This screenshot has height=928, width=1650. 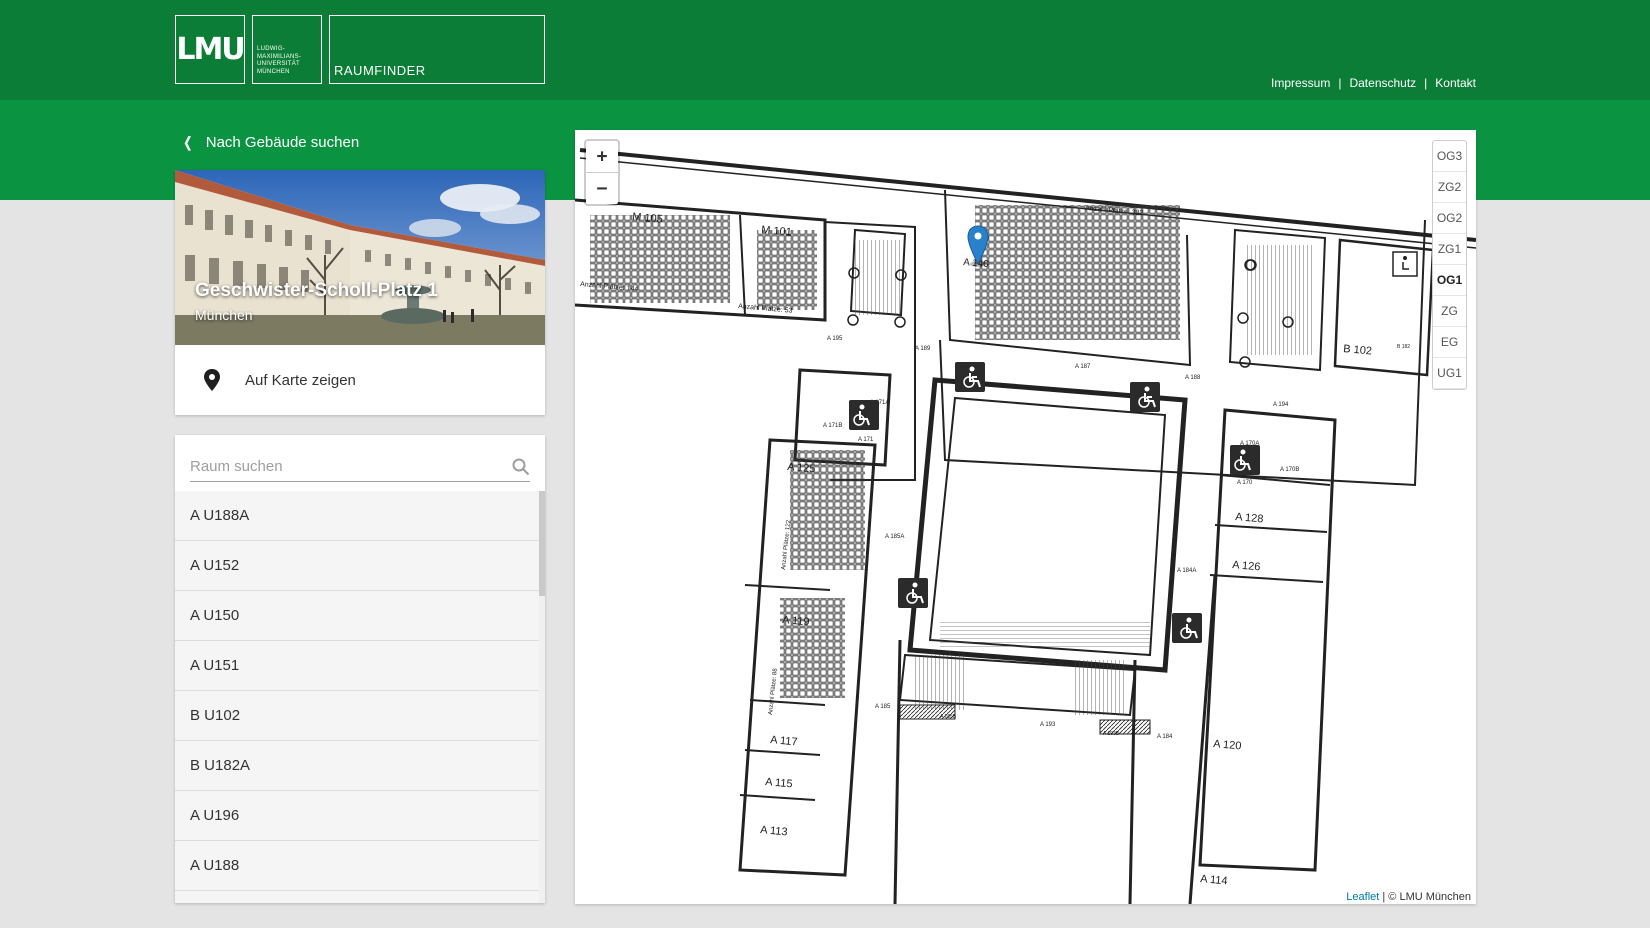 What do you see at coordinates (1358, 350) in the screenshot?
I see `room-label: B 102` at bounding box center [1358, 350].